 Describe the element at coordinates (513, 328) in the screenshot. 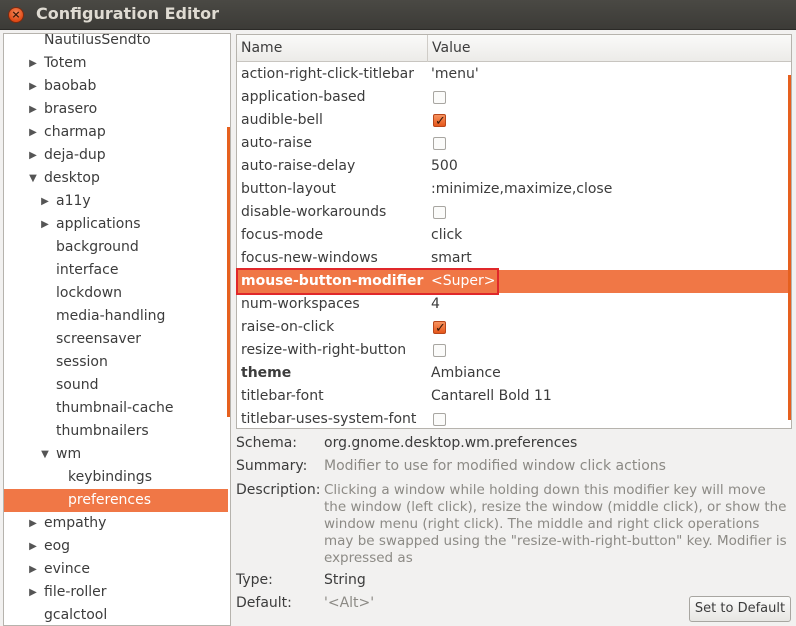

I see `table-row: raise-on-click` at that location.